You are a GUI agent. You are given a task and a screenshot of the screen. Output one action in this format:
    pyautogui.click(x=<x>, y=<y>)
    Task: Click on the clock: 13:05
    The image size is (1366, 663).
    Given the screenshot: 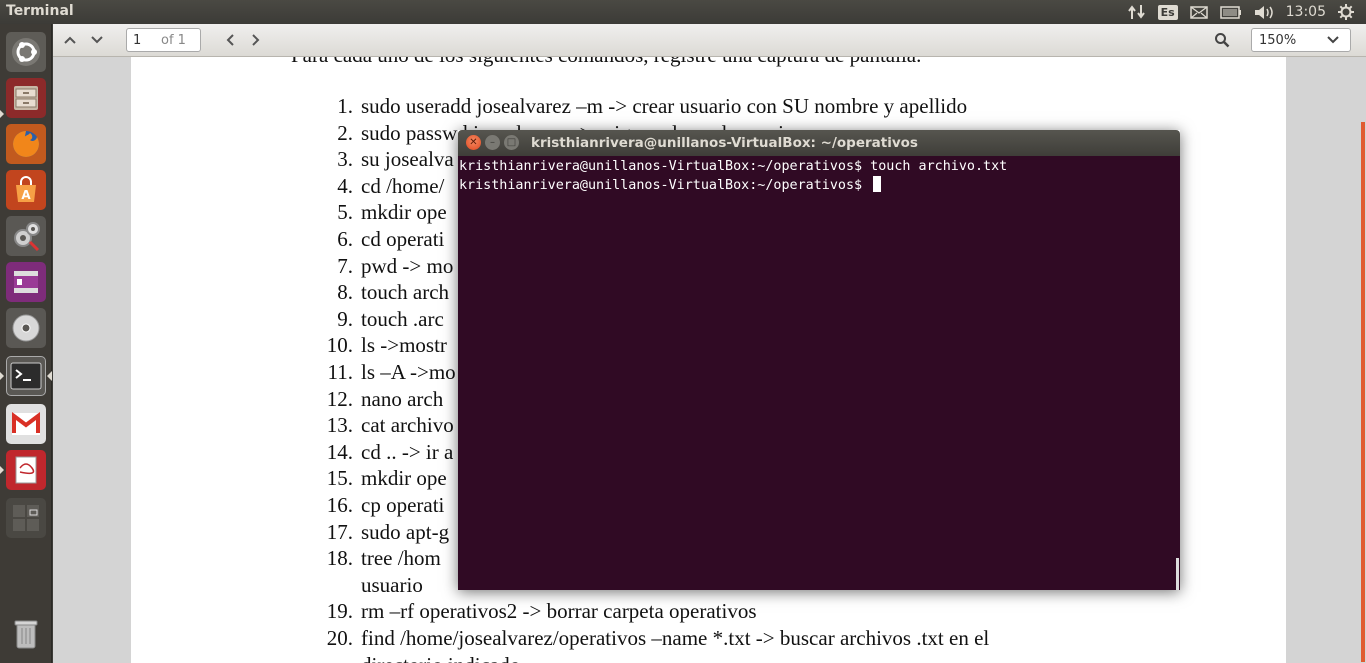 What is the action you would take?
    pyautogui.click(x=1306, y=12)
    